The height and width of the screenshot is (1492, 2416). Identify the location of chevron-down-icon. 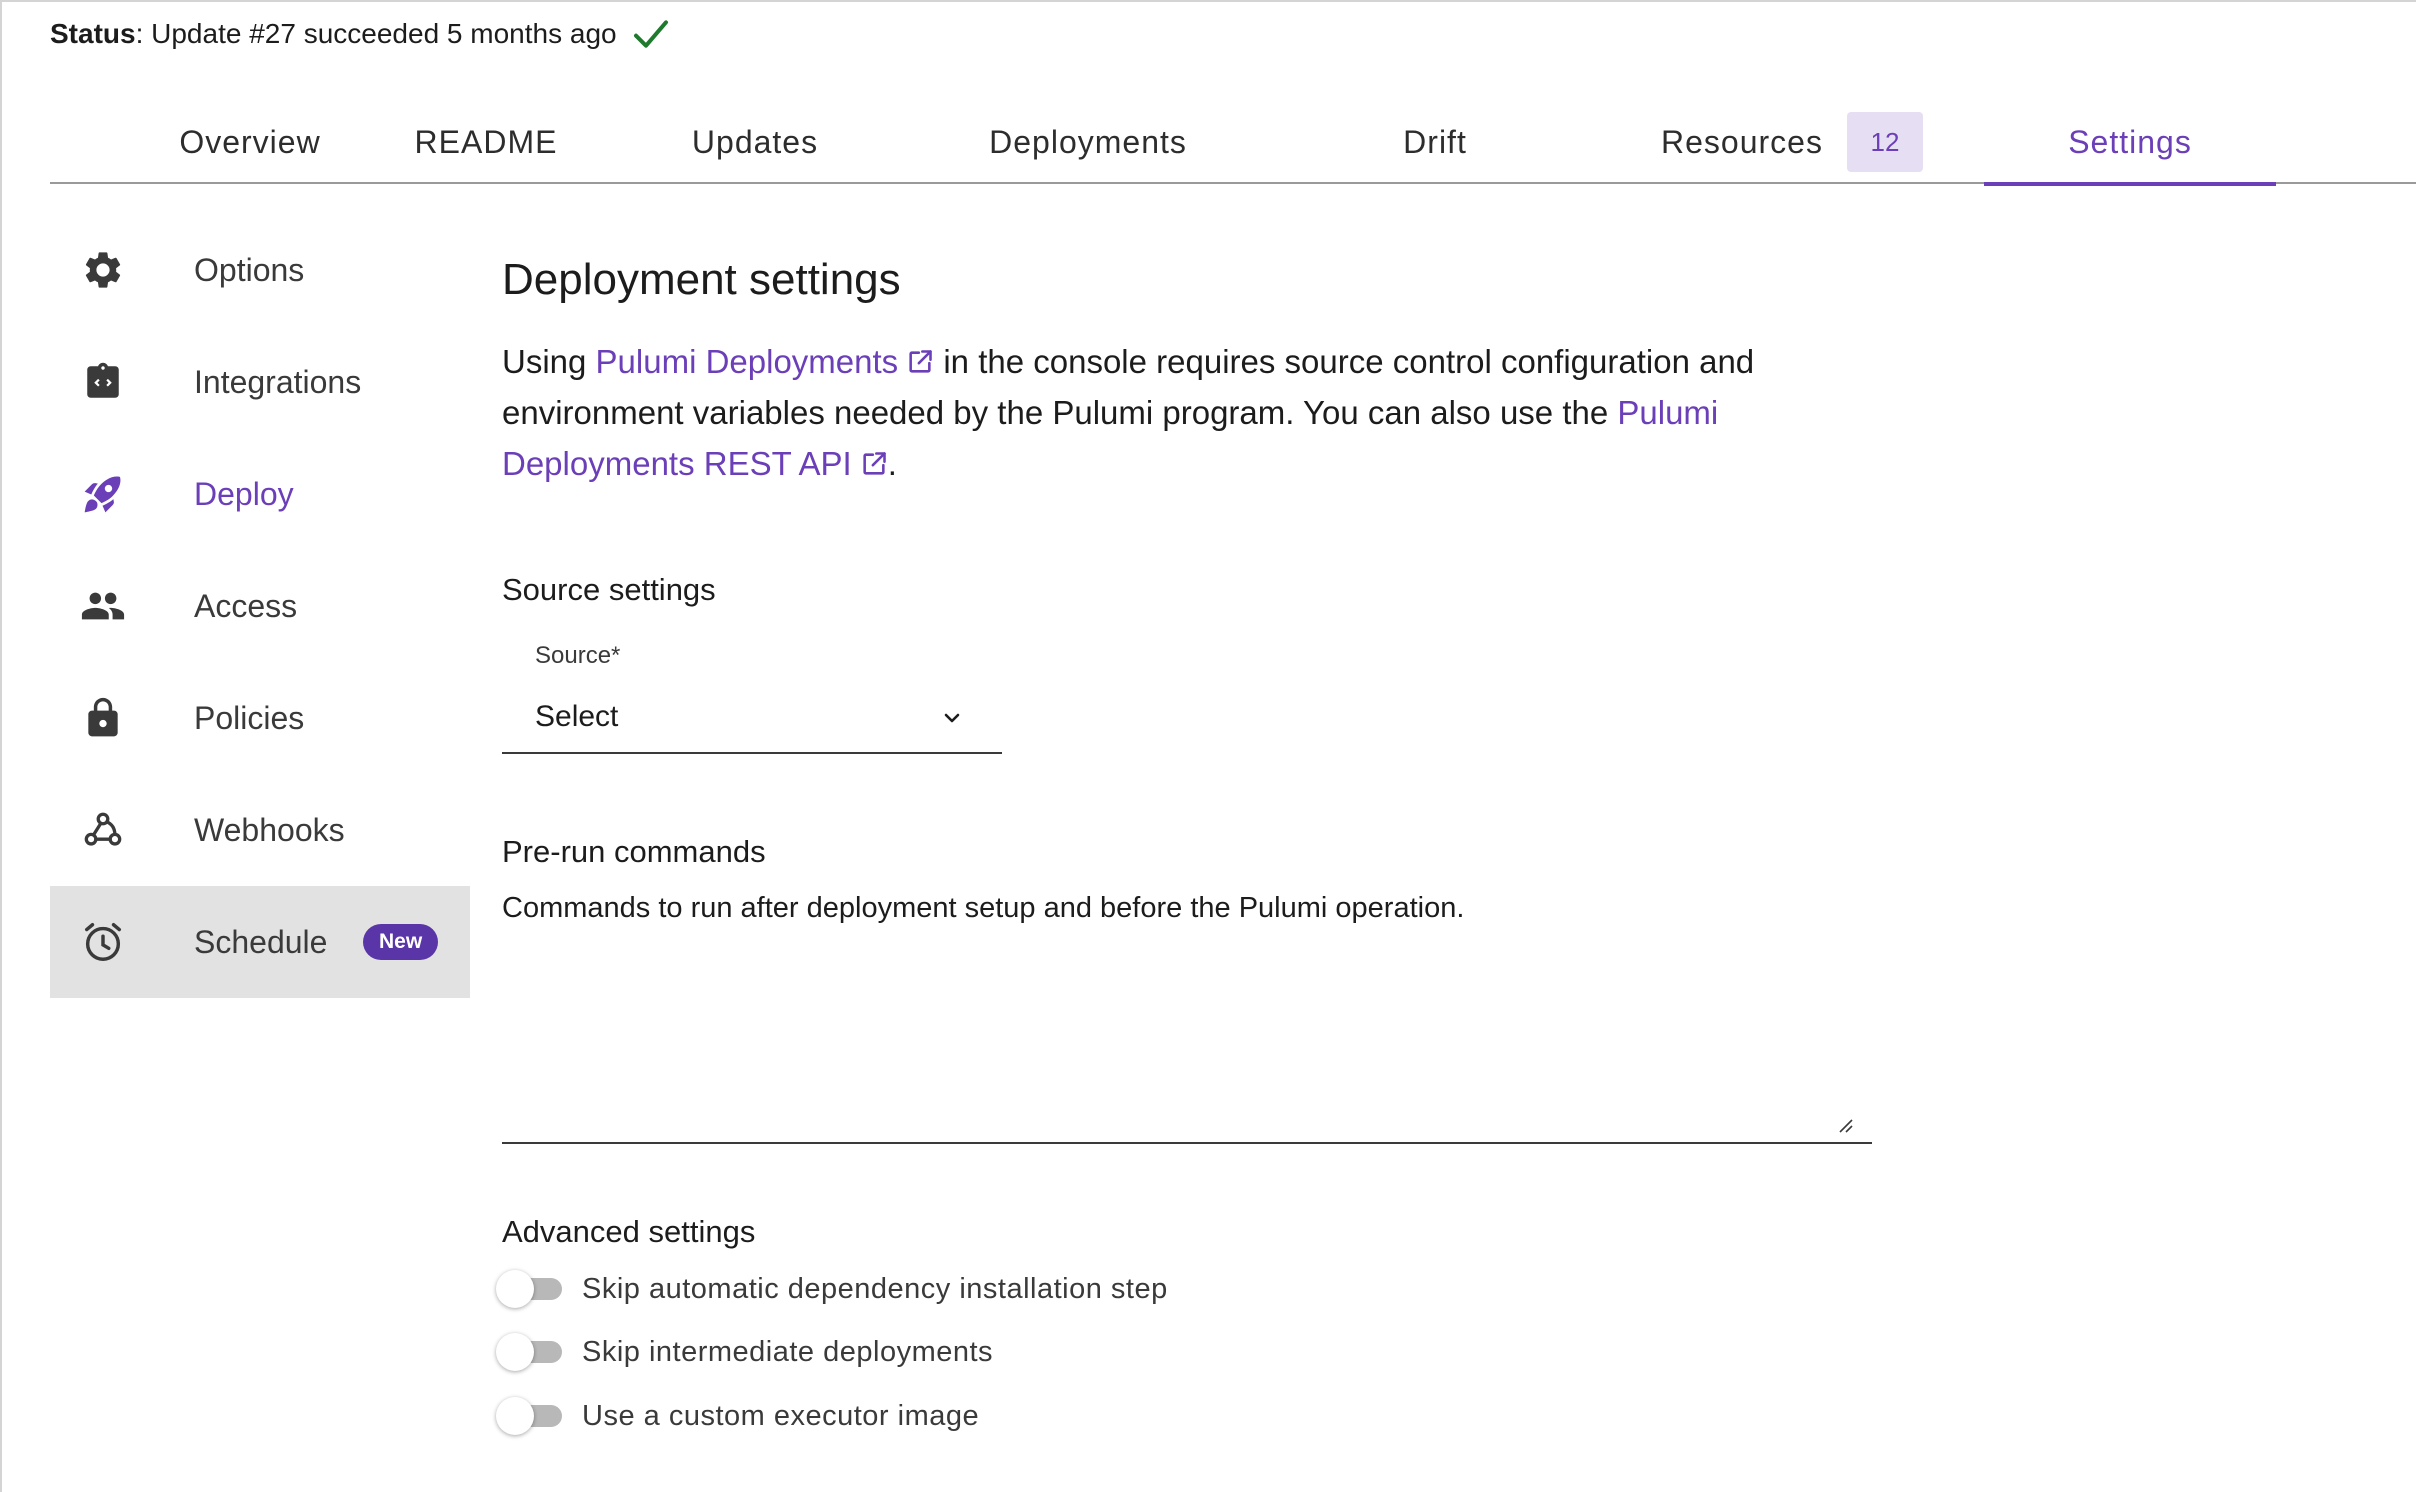
(952, 718).